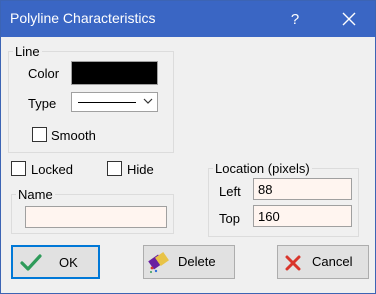 Image resolution: width=376 pixels, height=294 pixels. I want to click on chevron-down-icon, so click(148, 101).